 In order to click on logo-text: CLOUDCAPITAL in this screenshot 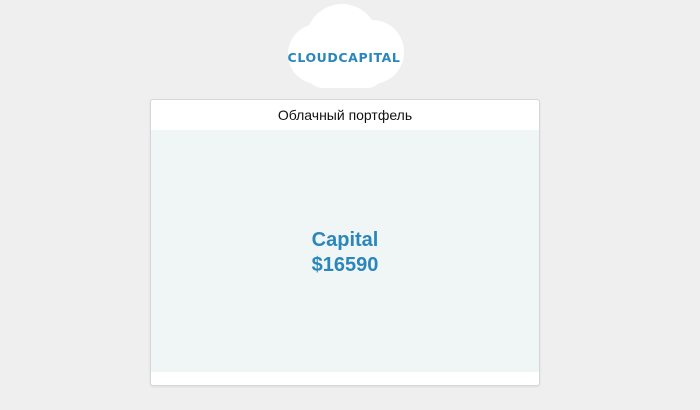, I will do `click(344, 57)`.